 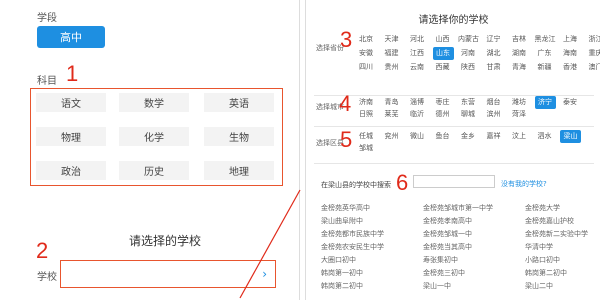 I want to click on district-option-0: 任城, so click(x=366, y=136).